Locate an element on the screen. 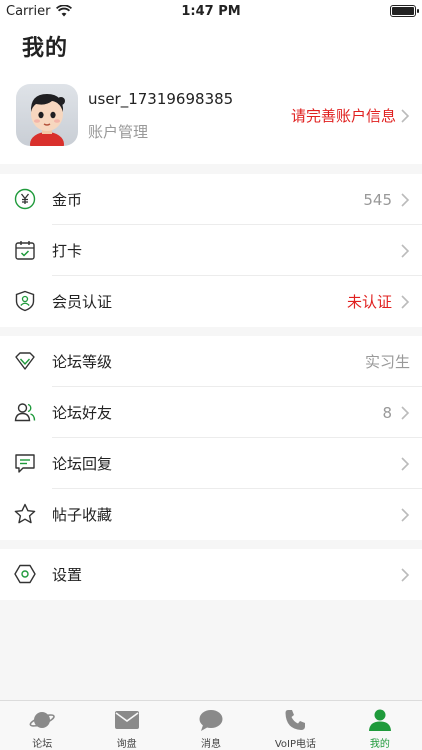 The image size is (422, 750). menu-group-settings: 设置 is located at coordinates (211, 574).